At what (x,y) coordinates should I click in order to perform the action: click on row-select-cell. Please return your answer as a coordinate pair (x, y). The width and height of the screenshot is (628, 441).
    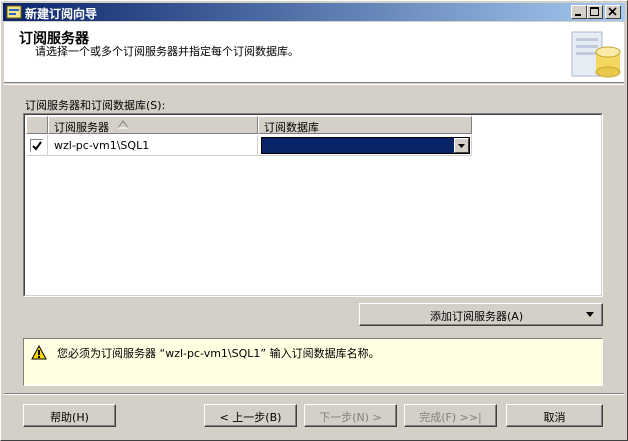
    Looking at the image, I should click on (37, 145).